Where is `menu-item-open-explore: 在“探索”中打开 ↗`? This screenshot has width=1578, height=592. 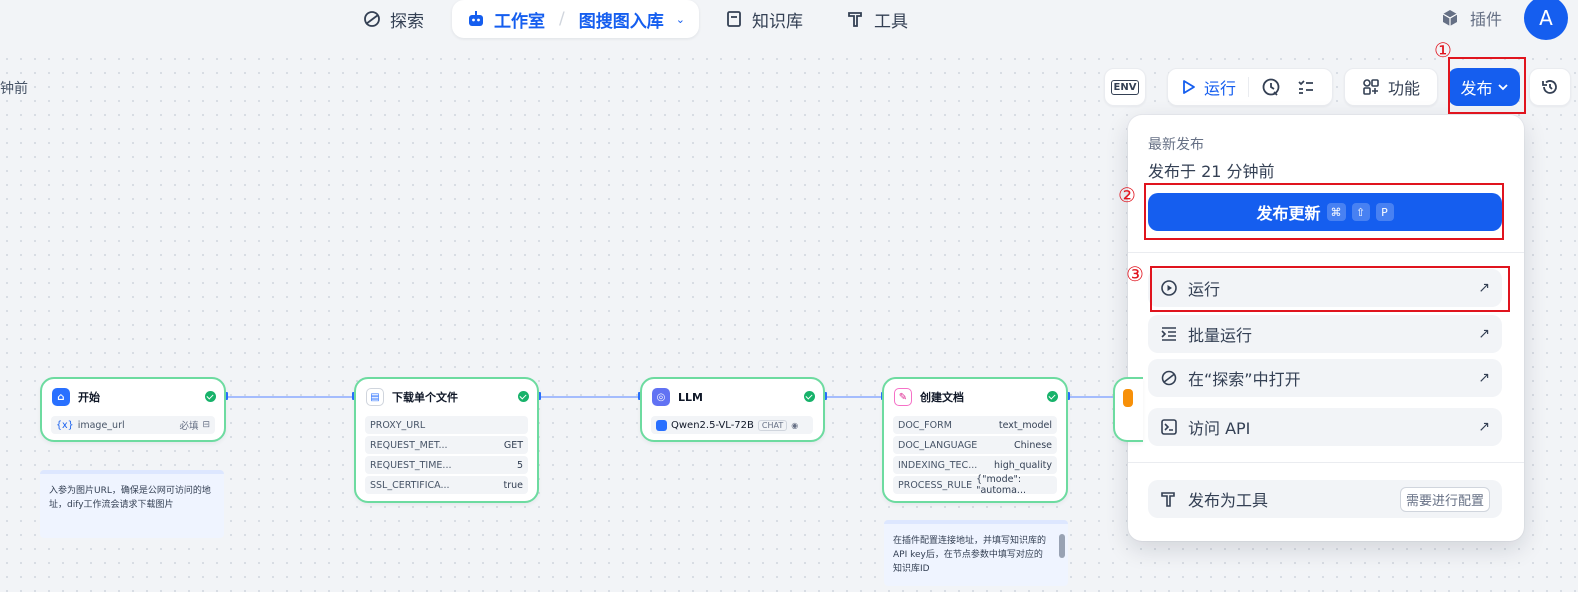 menu-item-open-explore: 在“探索”中打开 ↗ is located at coordinates (1325, 378).